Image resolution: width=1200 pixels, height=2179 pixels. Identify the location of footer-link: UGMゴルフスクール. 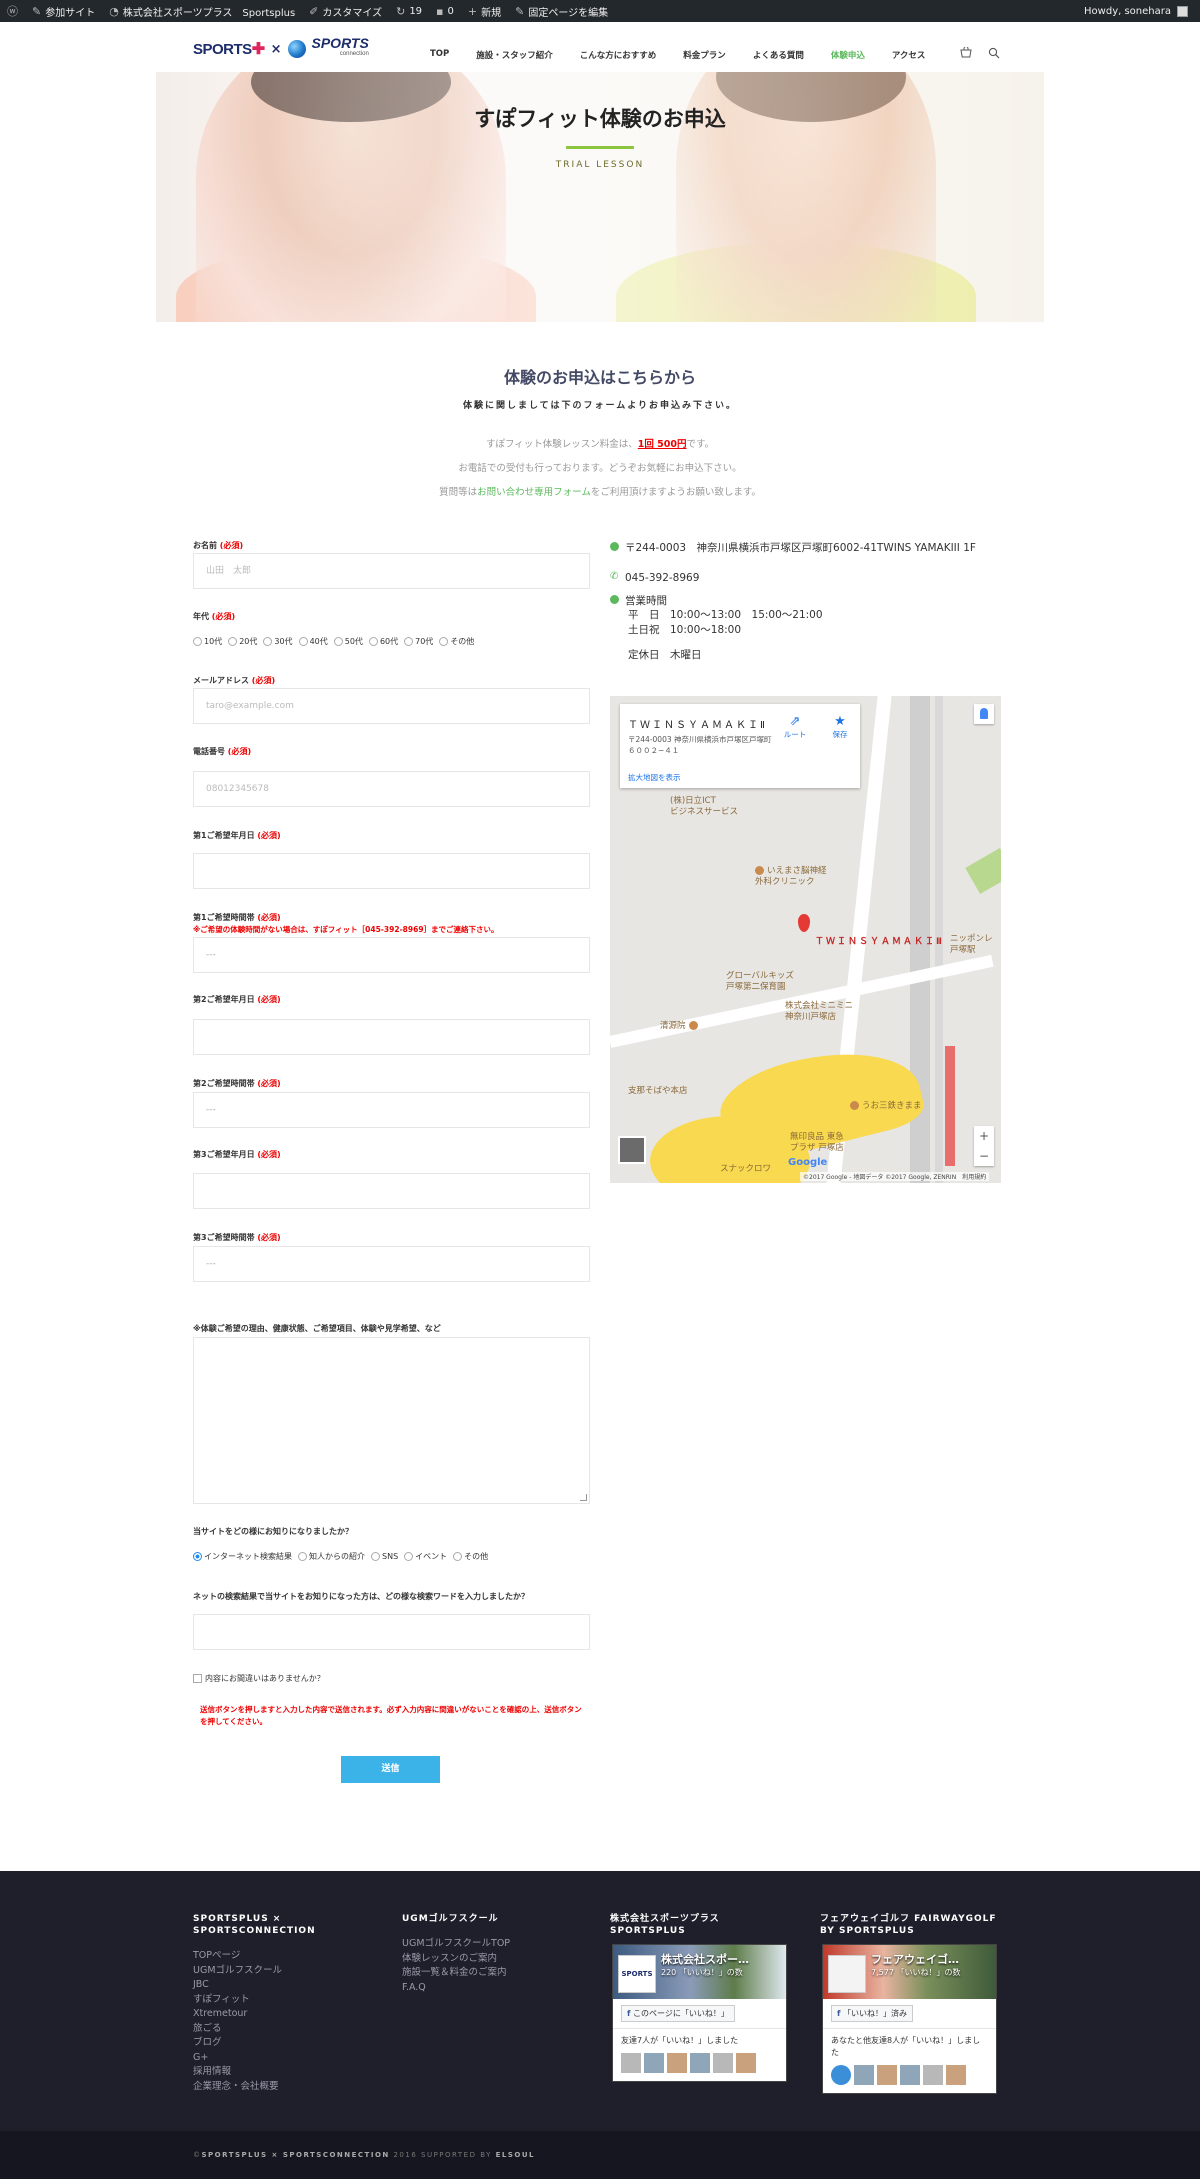
(283, 1971).